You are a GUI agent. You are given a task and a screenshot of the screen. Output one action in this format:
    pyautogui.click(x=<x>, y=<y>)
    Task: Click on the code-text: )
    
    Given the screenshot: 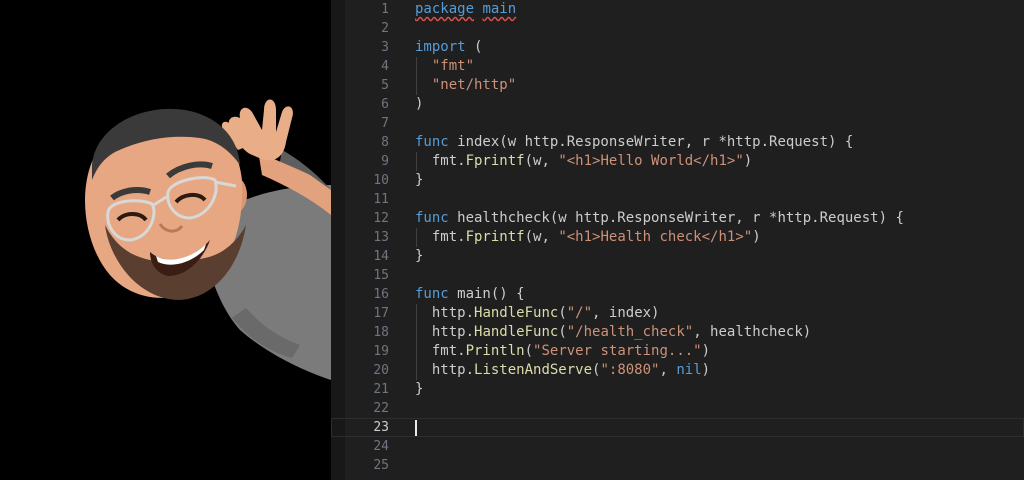 What is the action you would take?
    pyautogui.click(x=419, y=104)
    